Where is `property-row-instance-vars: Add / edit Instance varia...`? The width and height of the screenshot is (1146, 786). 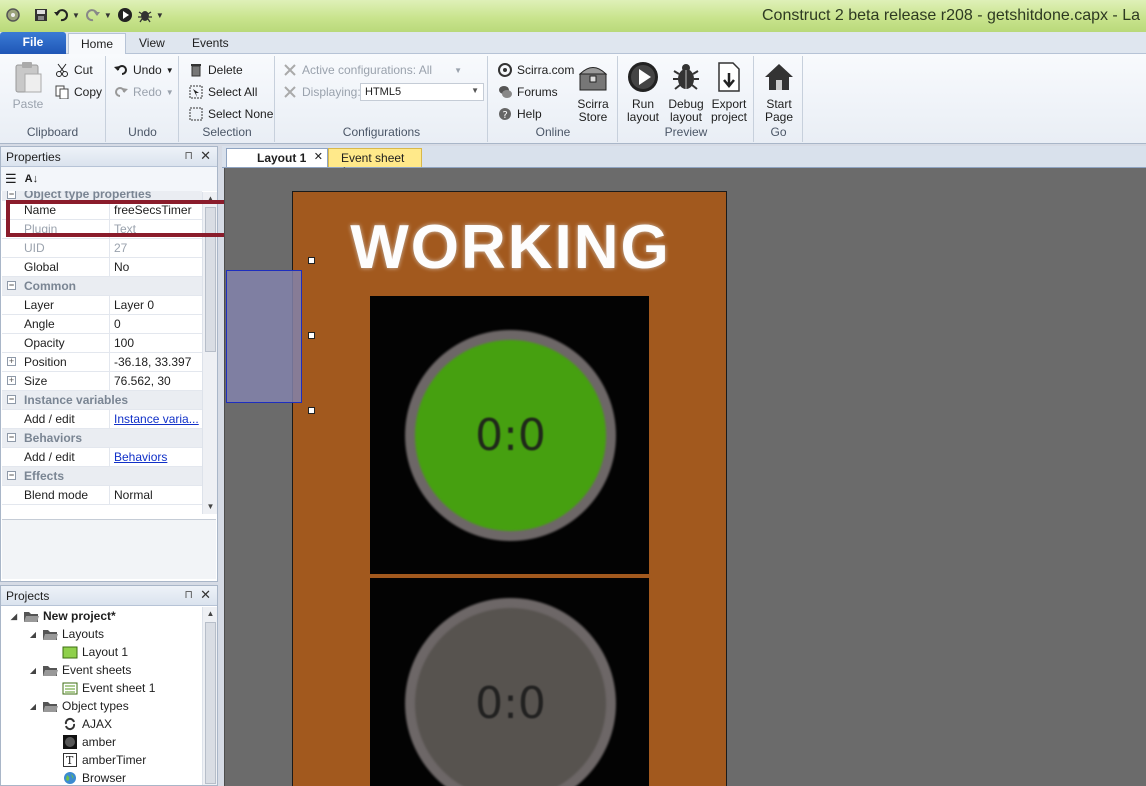
property-row-instance-vars: Add / edit Instance varia... is located at coordinates (102, 419).